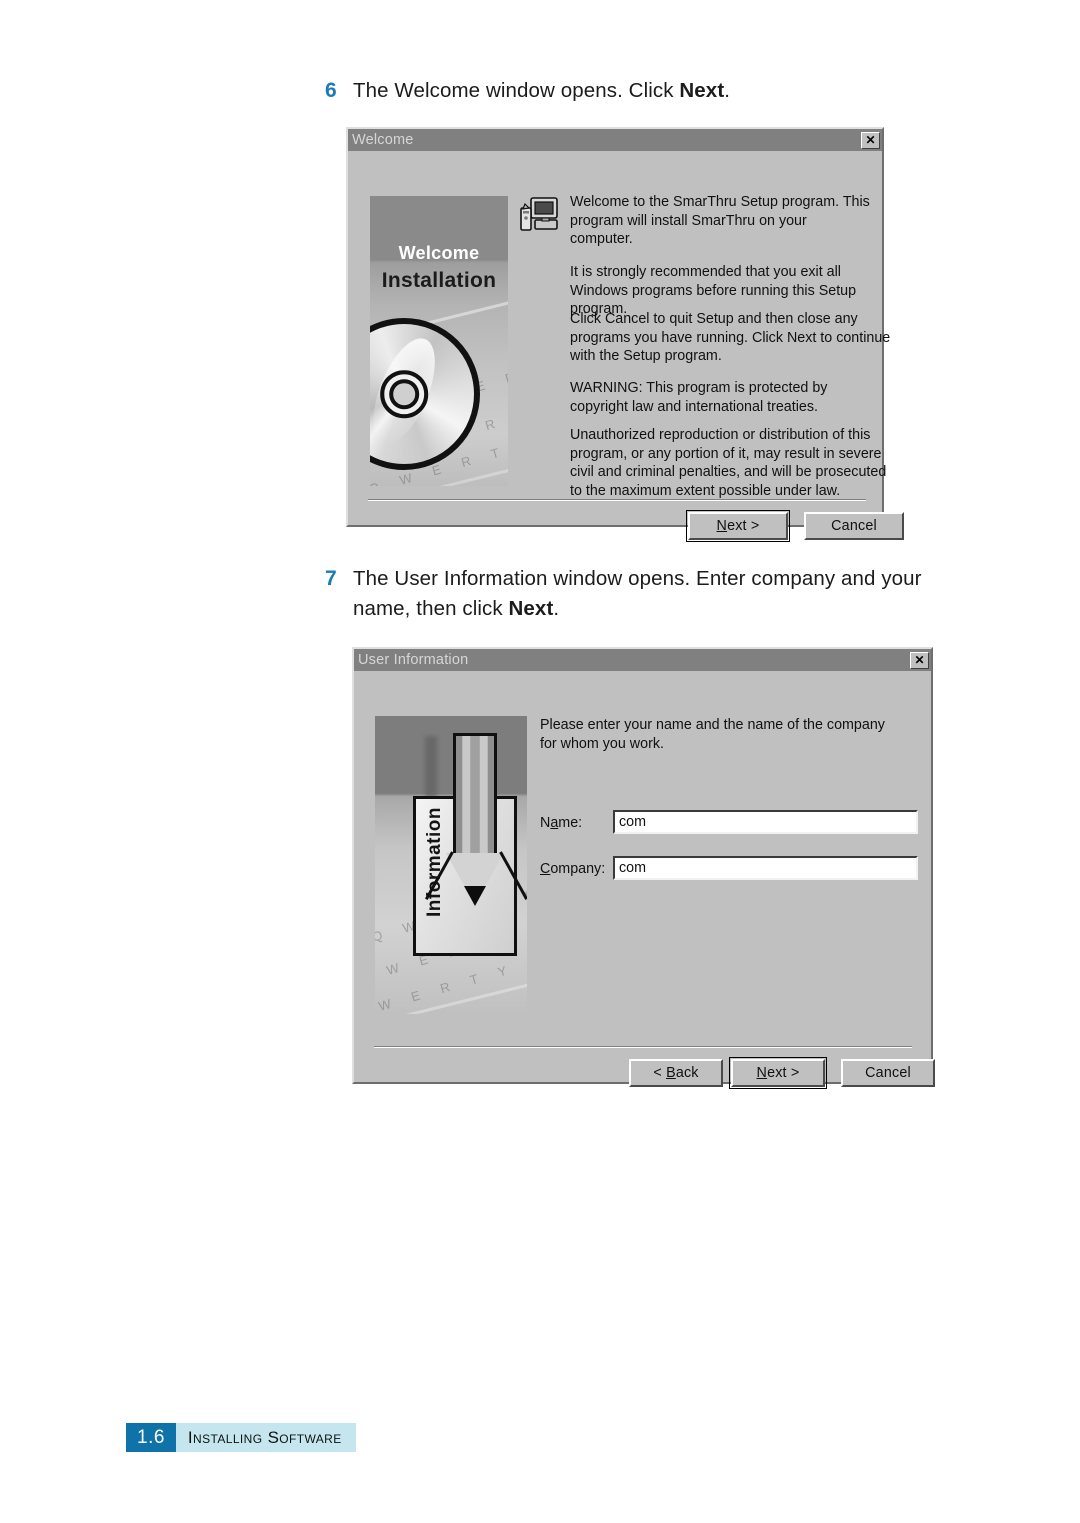 The width and height of the screenshot is (1080, 1523). I want to click on step-6-text: The Welcome window opens. Click Next., so click(541, 91).